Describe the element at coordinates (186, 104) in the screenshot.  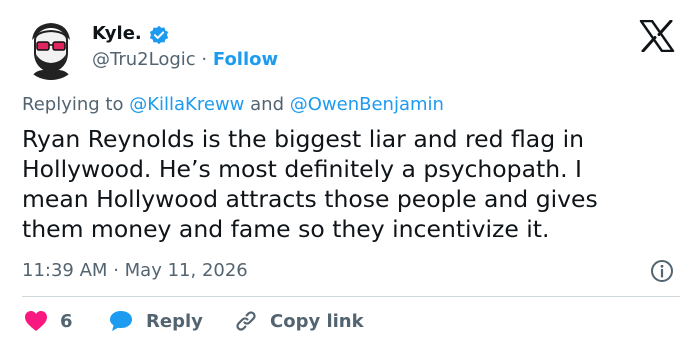
I see `mention-killakreww: @KillaKreww` at that location.